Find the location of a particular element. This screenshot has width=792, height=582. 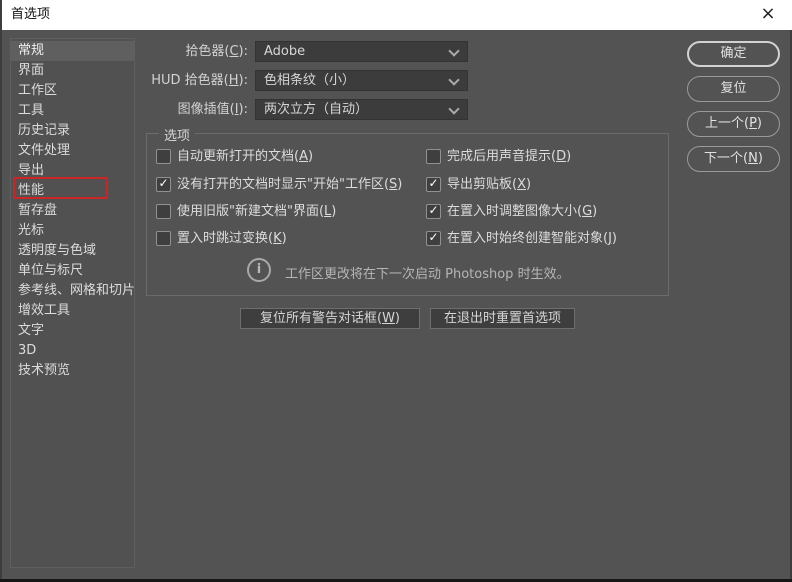

image-interpolation-select: 两次立方（自动） is located at coordinates (361, 109).